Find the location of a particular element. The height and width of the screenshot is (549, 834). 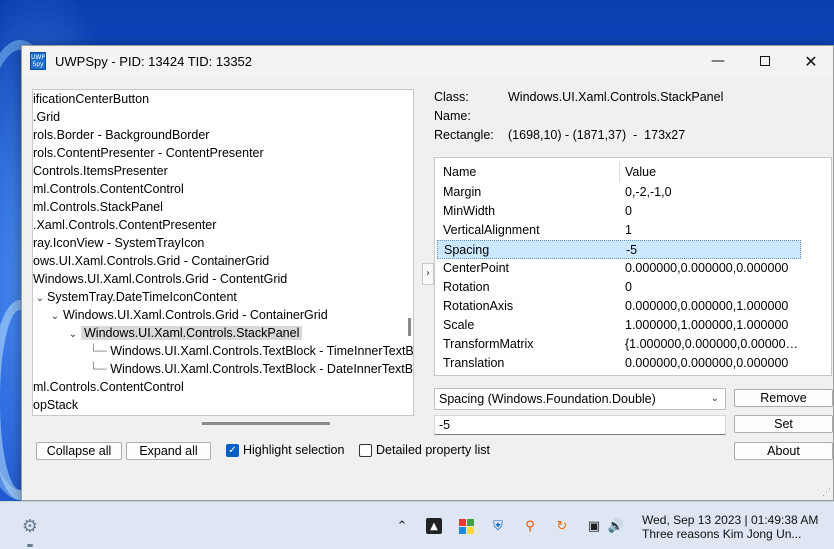

remove-button: Remove is located at coordinates (783, 398).